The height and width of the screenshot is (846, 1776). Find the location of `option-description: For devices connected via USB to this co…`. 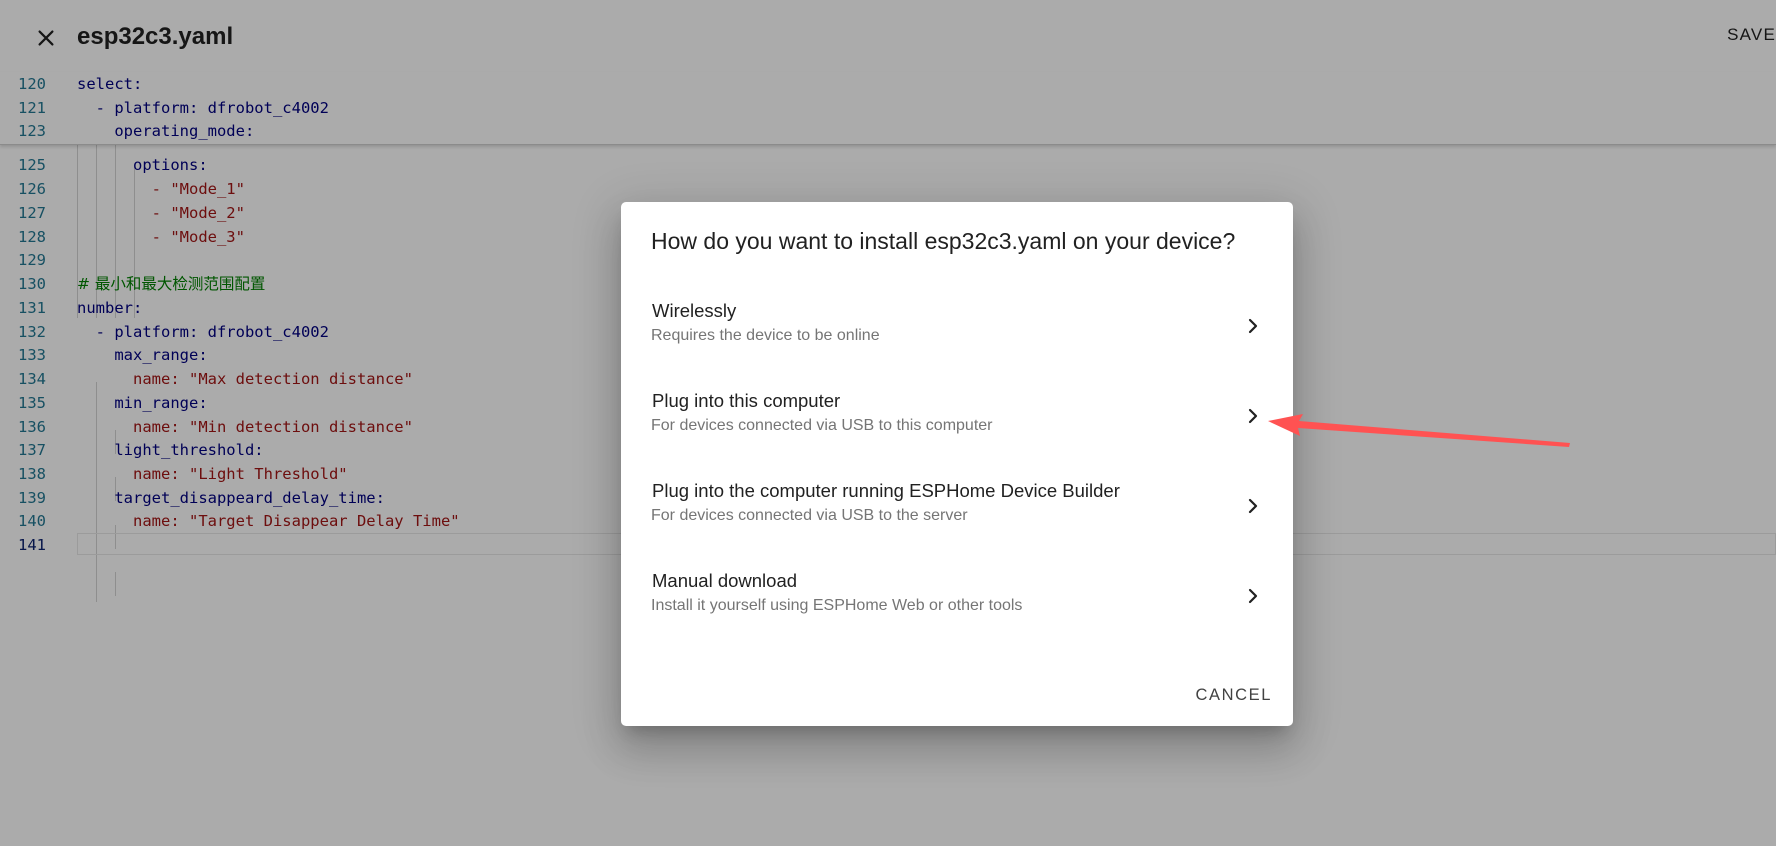

option-description: For devices connected via USB to this co… is located at coordinates (822, 425).